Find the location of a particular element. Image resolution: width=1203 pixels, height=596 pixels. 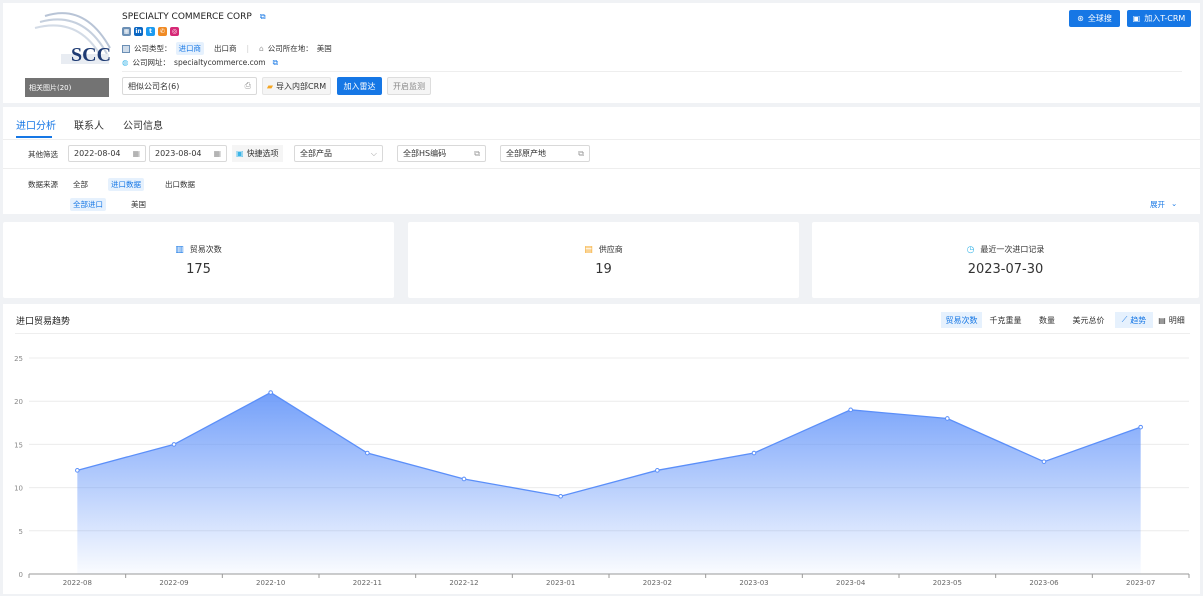

y-tick-label: 0 is located at coordinates (21, 575).